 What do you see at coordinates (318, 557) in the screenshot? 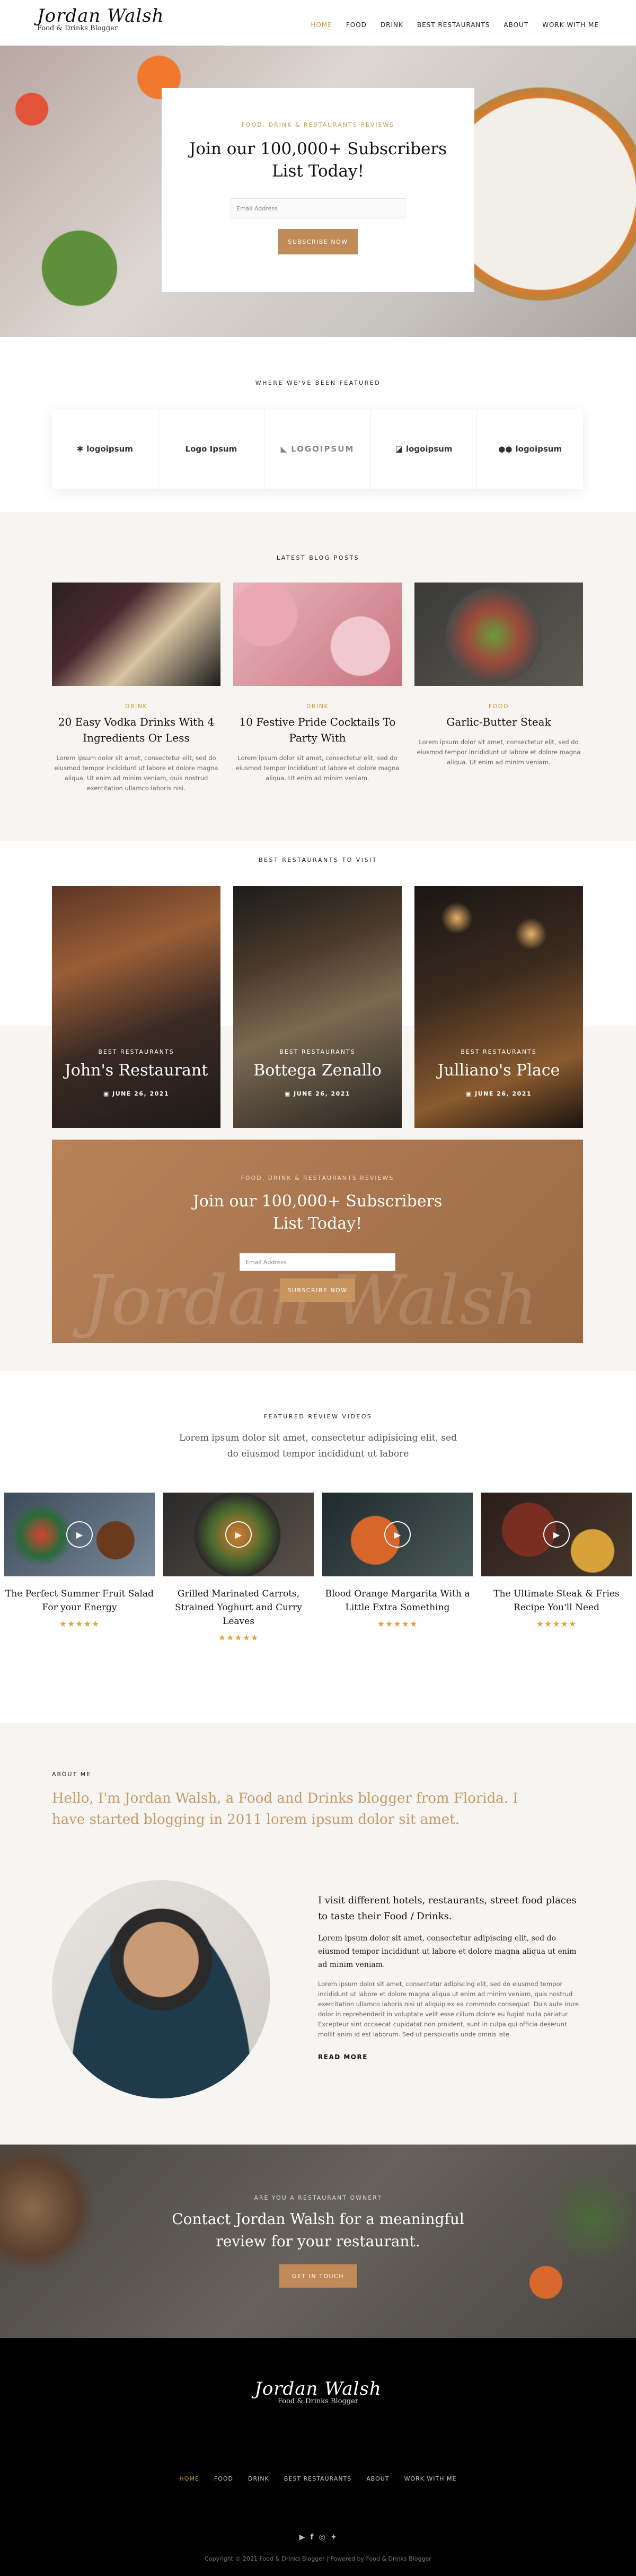
I see `blog-title: LATEST BLOG POSTS` at bounding box center [318, 557].